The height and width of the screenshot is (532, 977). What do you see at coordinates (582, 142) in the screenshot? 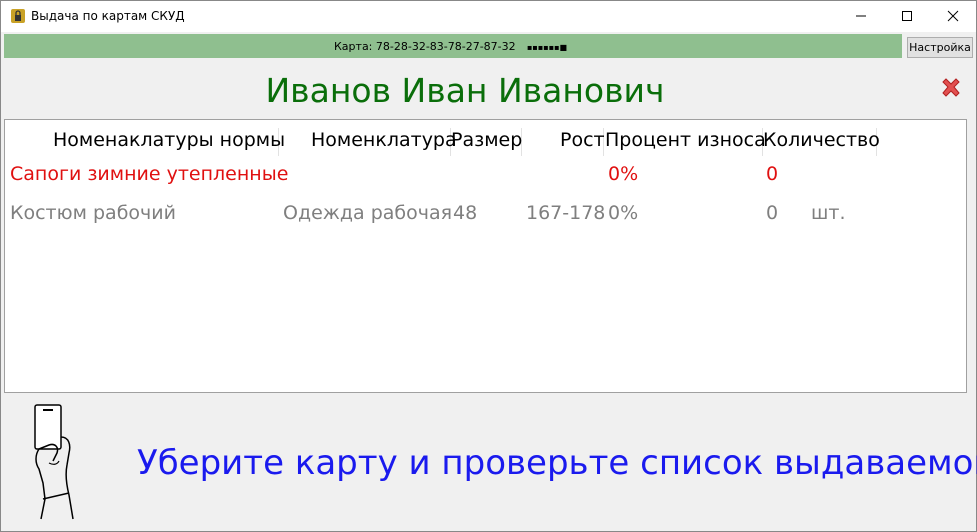
I see `column-header-height: Рост` at bounding box center [582, 142].